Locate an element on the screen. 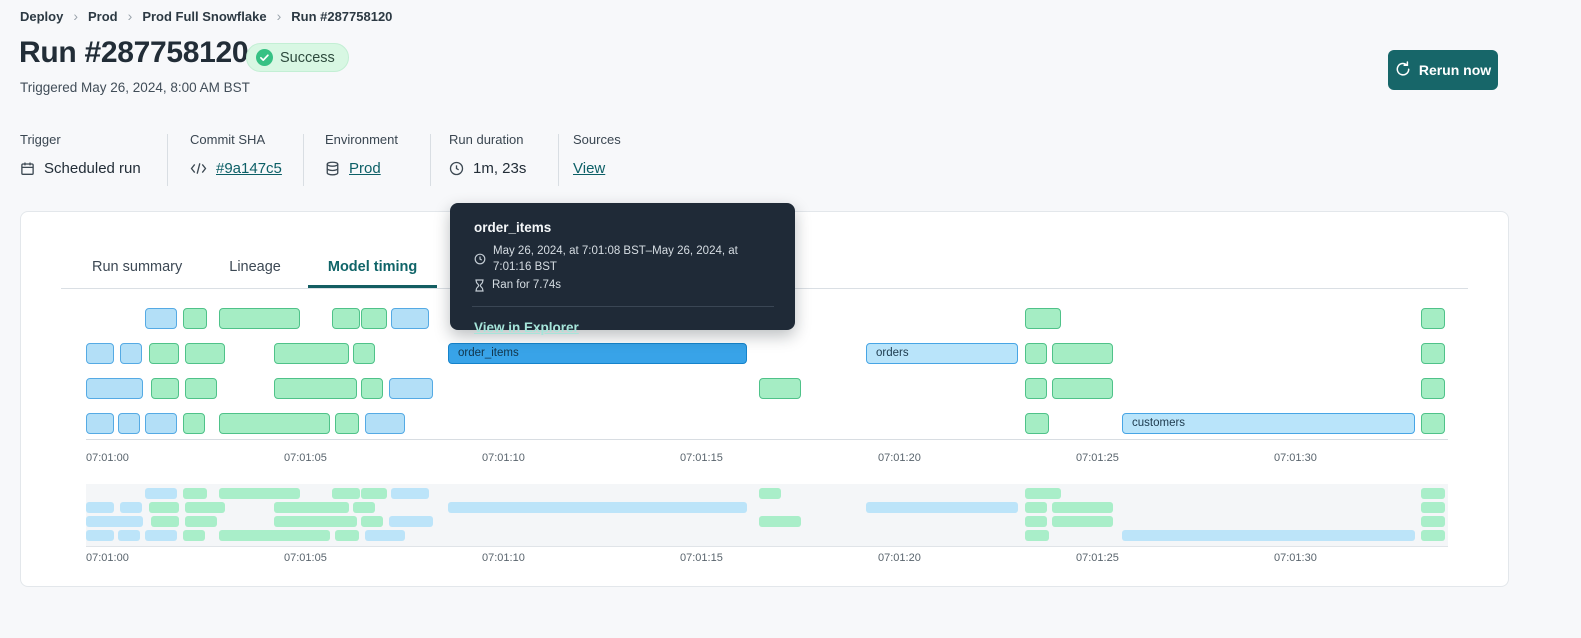 This screenshot has height=638, width=1581. breadcrumb-item-run-287758120: Run #287758120 is located at coordinates (342, 16).